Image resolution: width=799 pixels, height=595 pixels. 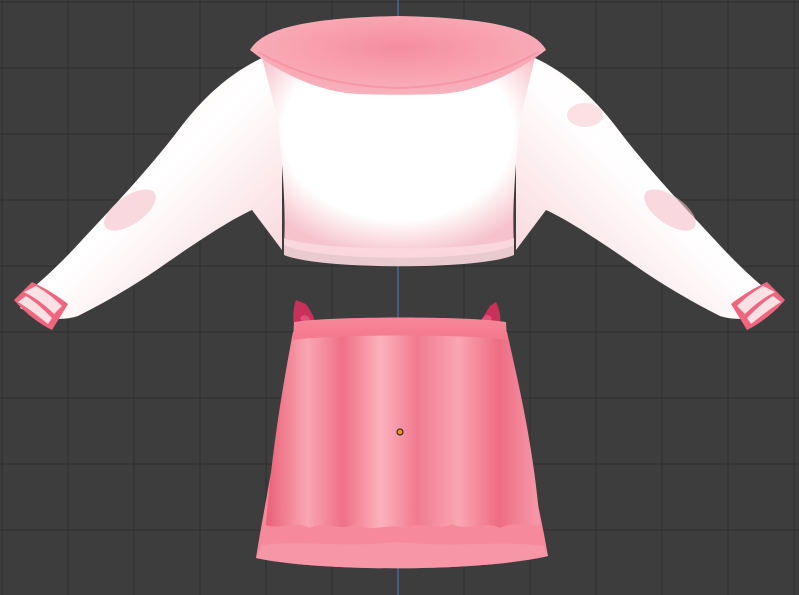 What do you see at coordinates (400, 432) in the screenshot?
I see `object-origin-point` at bounding box center [400, 432].